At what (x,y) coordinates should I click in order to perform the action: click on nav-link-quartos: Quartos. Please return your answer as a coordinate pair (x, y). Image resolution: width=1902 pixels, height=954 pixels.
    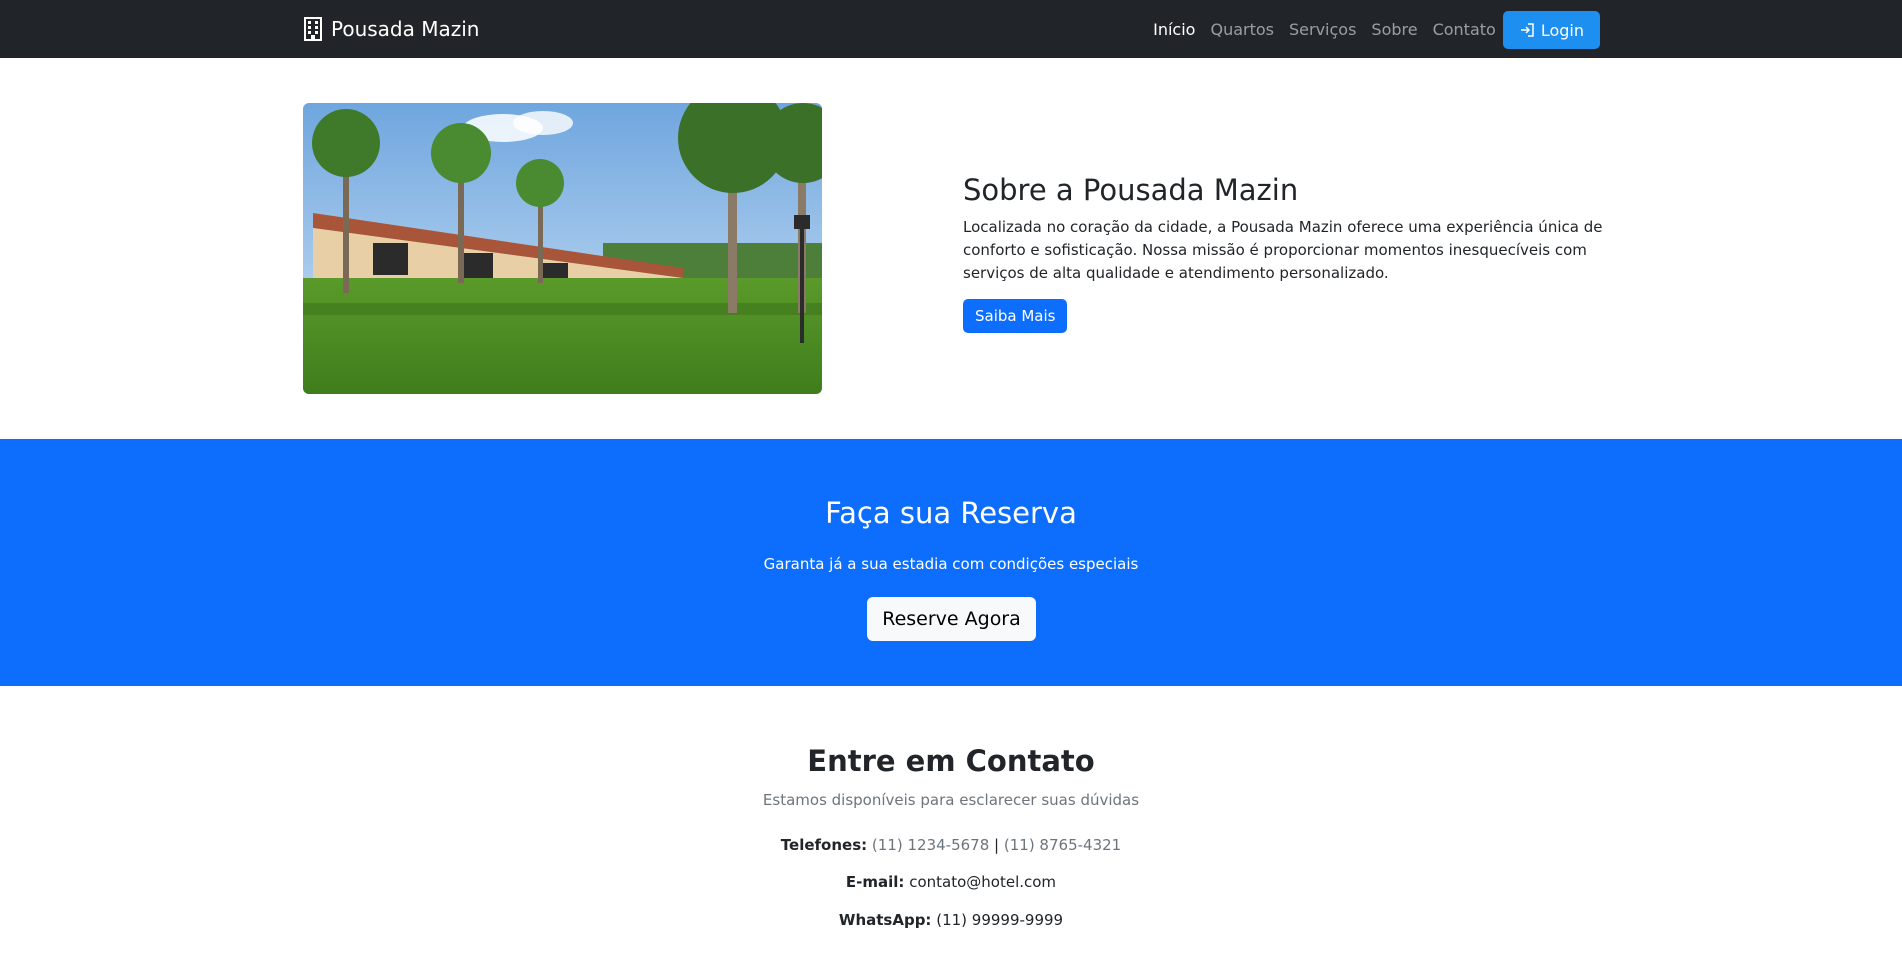
    Looking at the image, I should click on (1242, 30).